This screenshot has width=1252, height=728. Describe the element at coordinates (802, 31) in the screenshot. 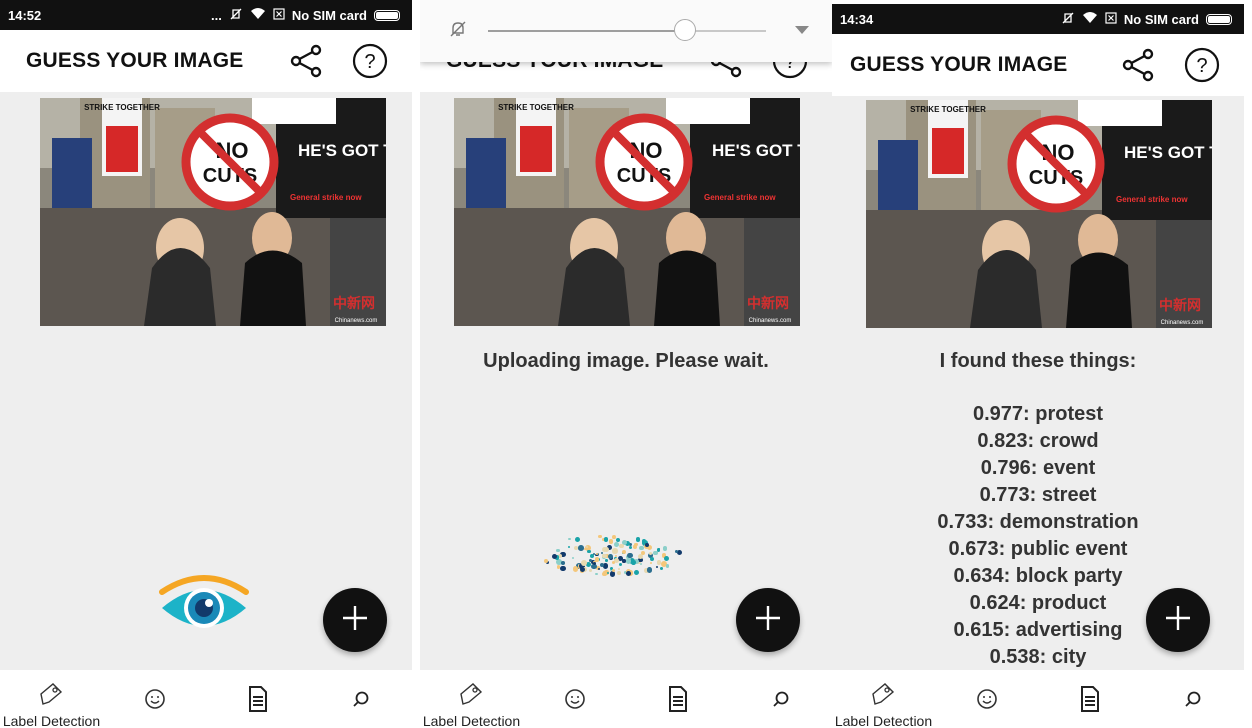

I see `chevron-down-icon` at that location.